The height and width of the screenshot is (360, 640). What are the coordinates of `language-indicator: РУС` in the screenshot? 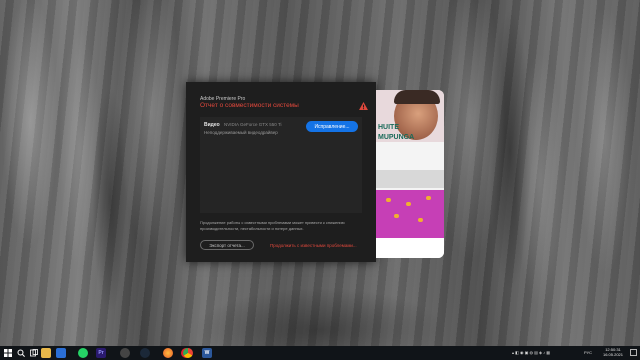 It's located at (588, 352).